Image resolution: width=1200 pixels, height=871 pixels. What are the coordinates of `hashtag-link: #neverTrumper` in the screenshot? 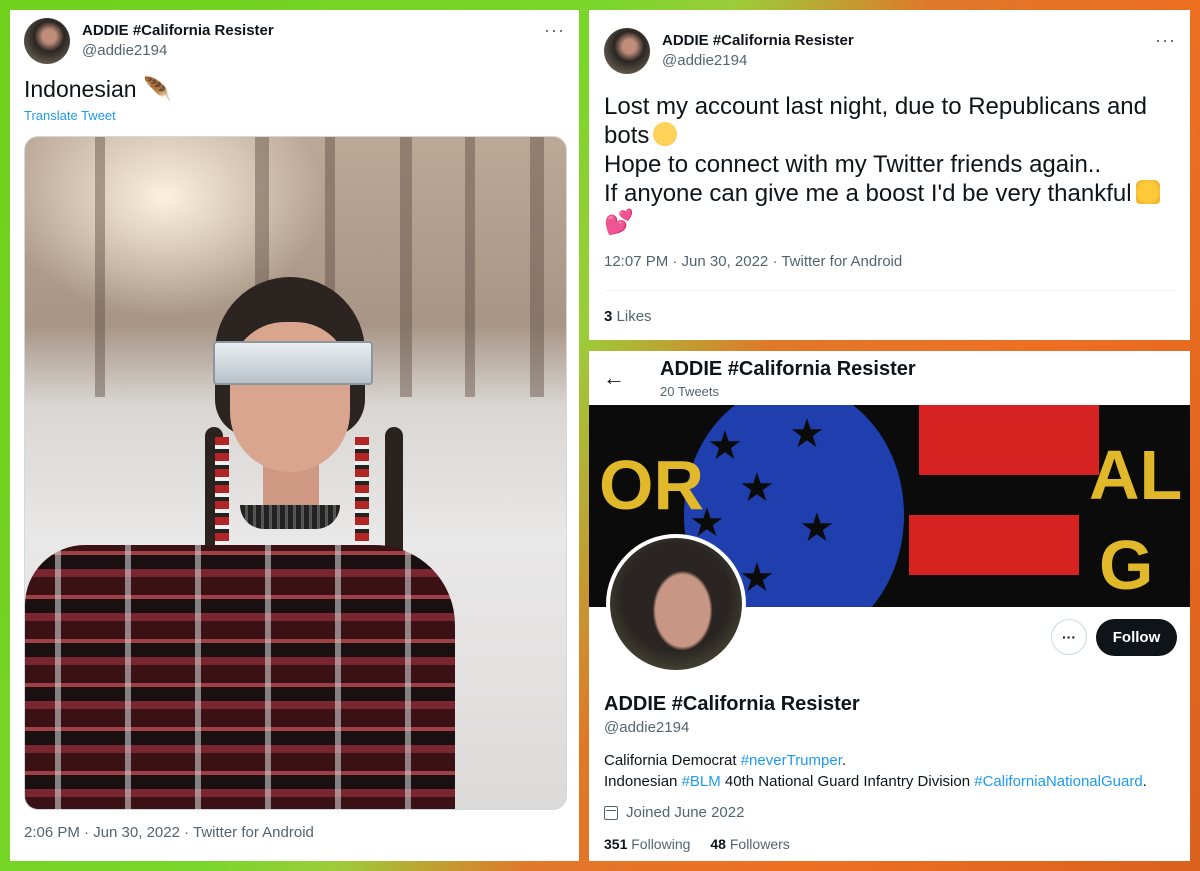 It's located at (791, 760).